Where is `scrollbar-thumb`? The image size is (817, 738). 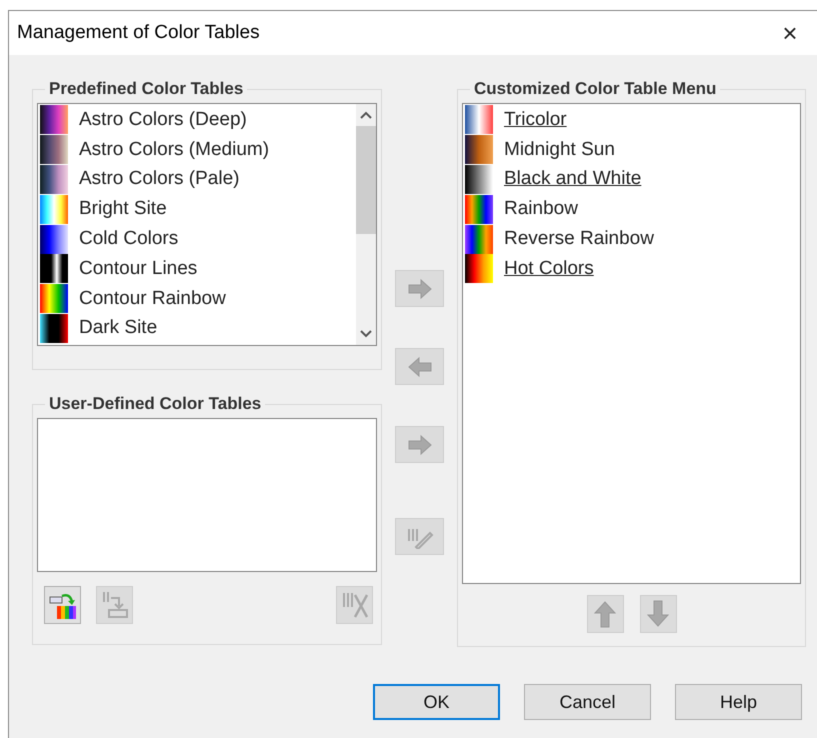
scrollbar-thumb is located at coordinates (366, 180).